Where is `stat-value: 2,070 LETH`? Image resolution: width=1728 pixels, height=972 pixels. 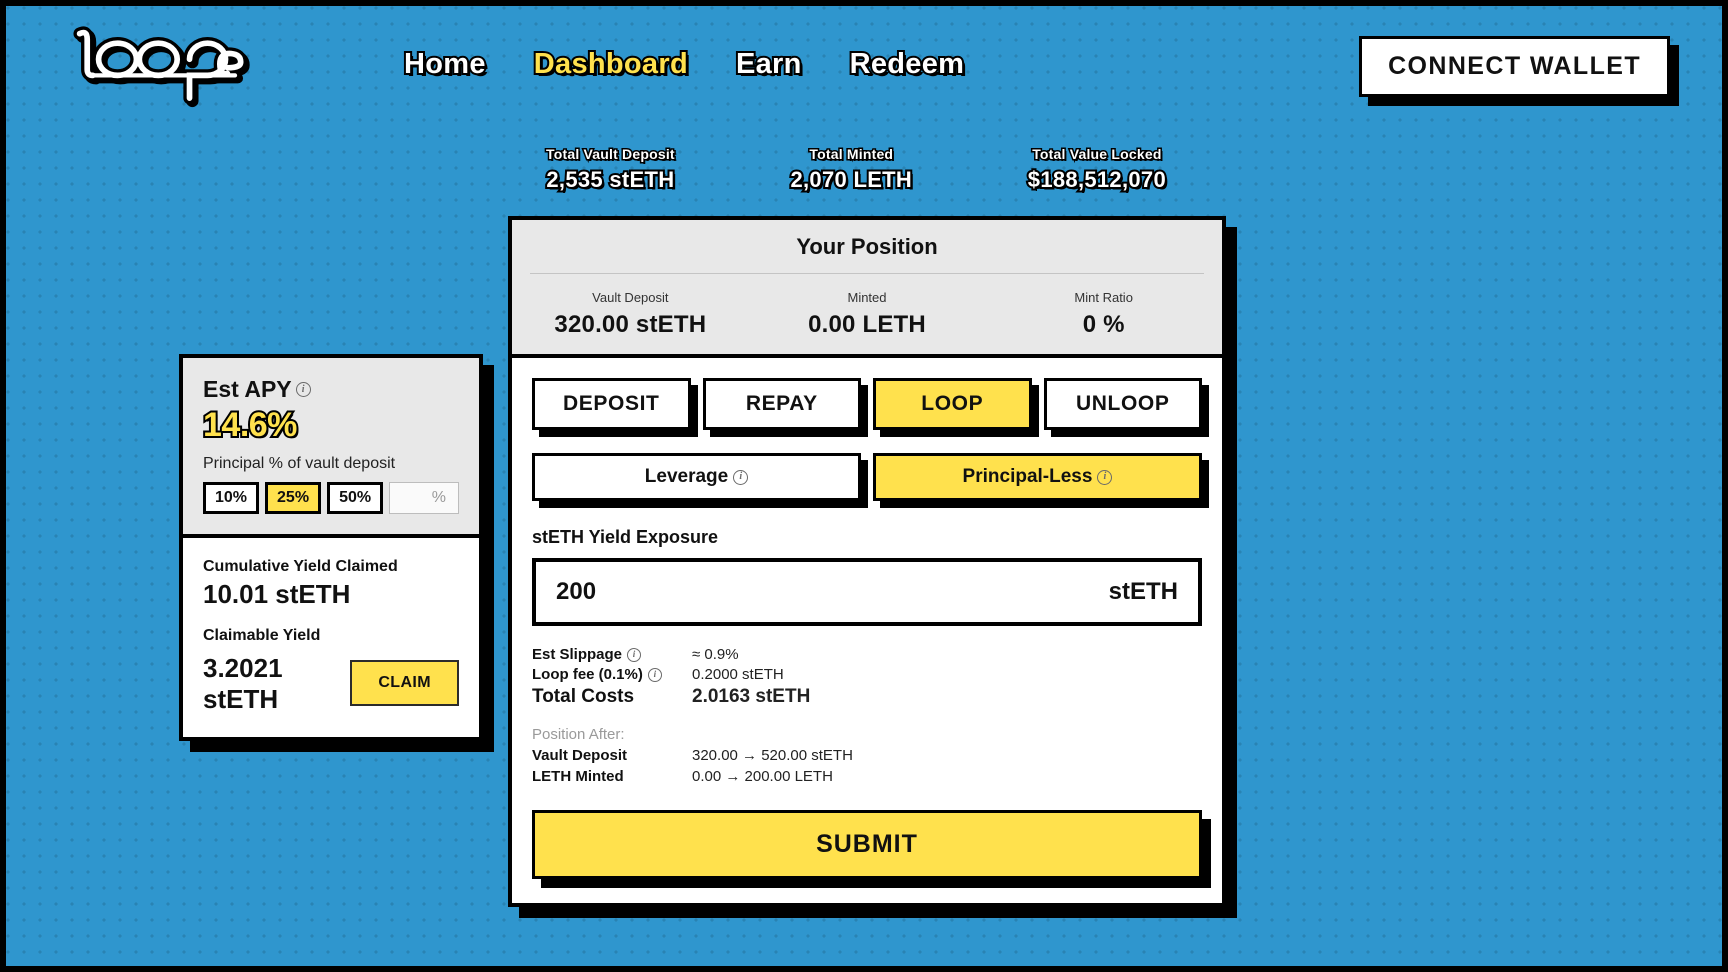
stat-value: 2,070 LETH is located at coordinates (850, 179).